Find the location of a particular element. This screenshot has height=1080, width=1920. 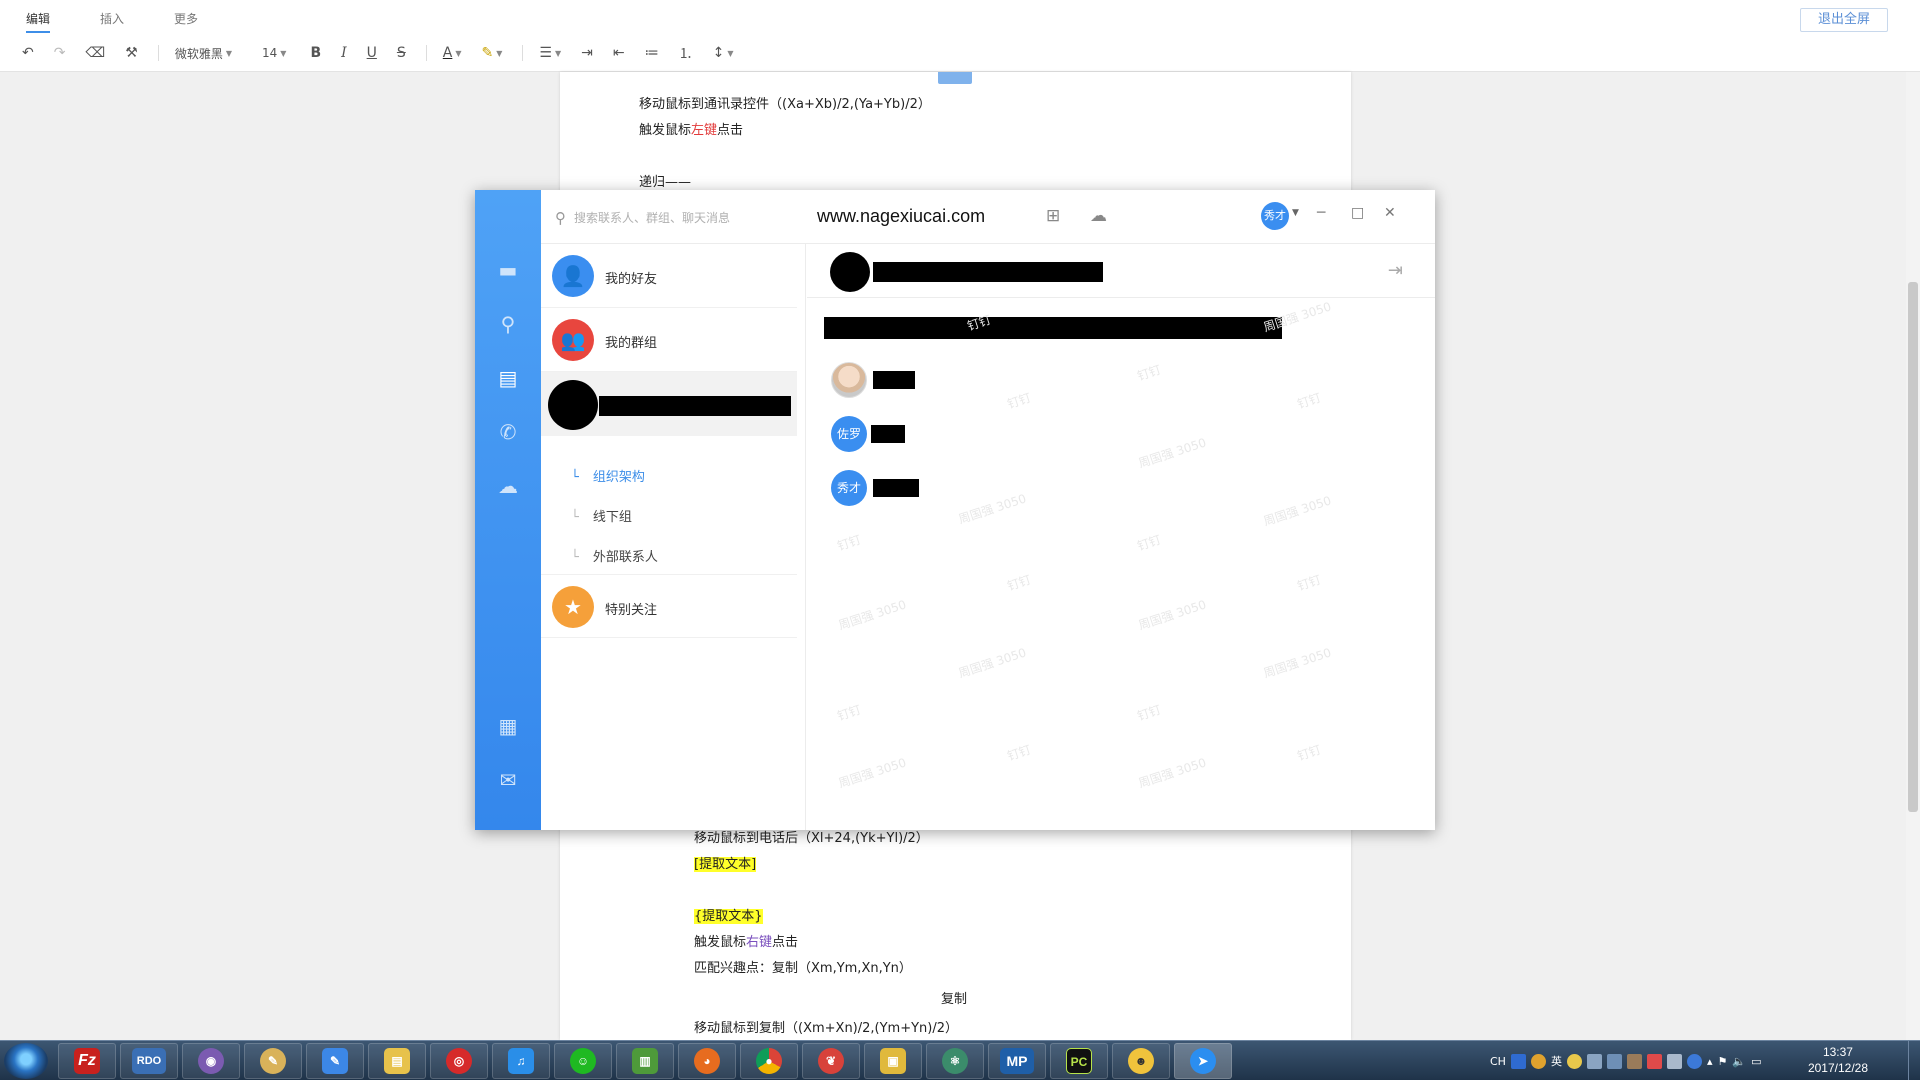

search-box: ⚲ is located at coordinates (680, 218).